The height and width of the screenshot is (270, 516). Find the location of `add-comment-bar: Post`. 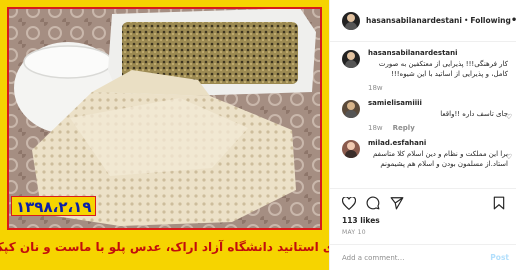

add-comment-bar: Post is located at coordinates (423, 257).